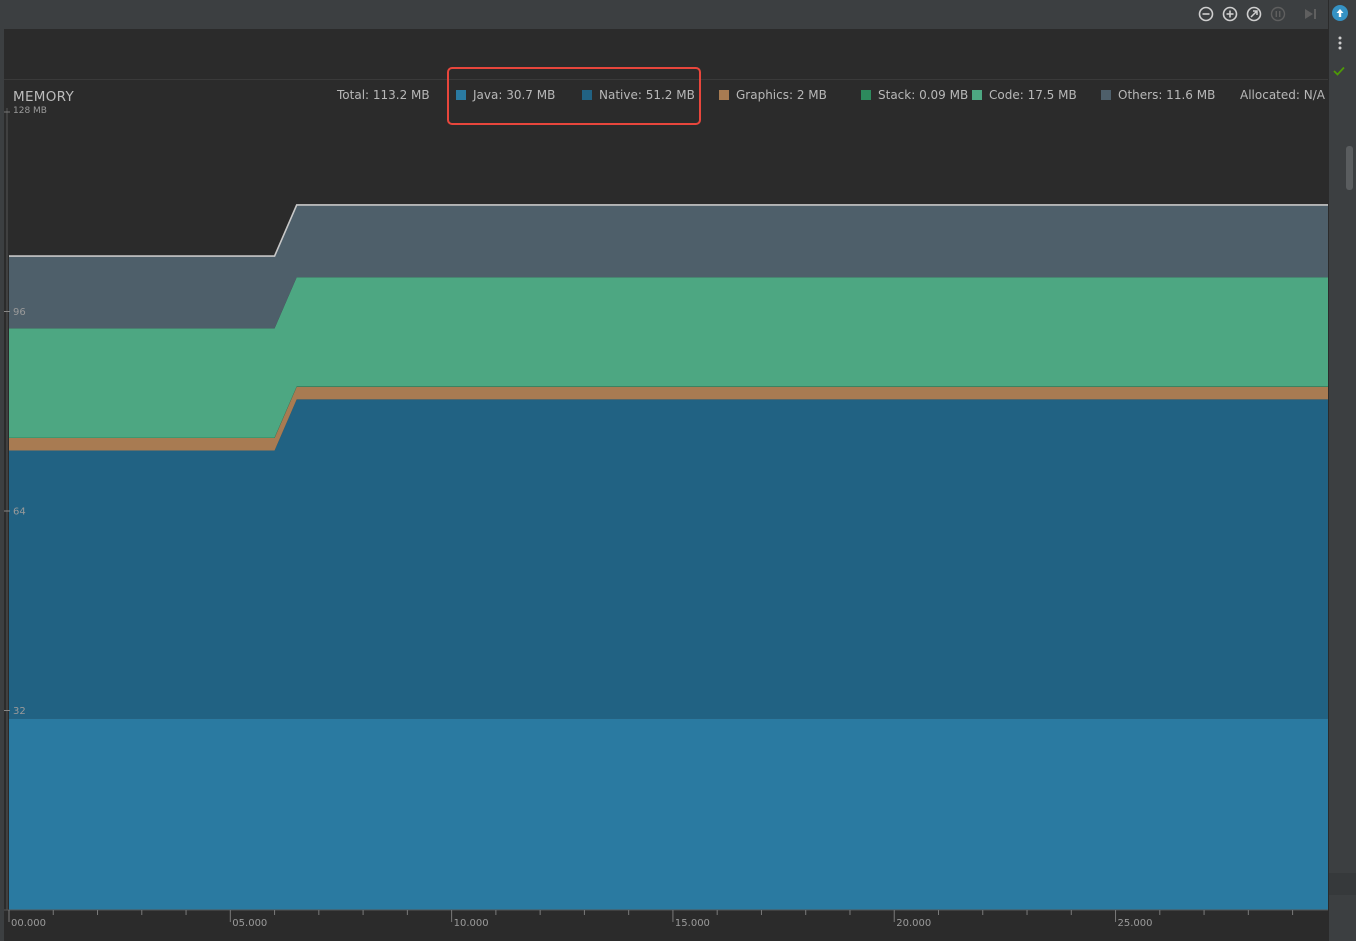 The width and height of the screenshot is (1356, 941). I want to click on x-tick-label: 20.000, so click(913, 923).